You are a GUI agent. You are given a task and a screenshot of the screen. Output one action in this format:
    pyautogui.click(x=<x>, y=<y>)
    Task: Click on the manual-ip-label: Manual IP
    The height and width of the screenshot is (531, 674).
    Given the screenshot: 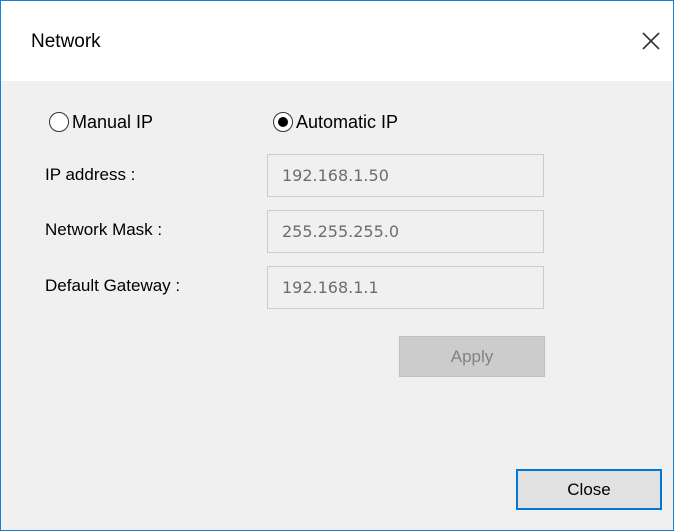 What is the action you would take?
    pyautogui.click(x=113, y=121)
    